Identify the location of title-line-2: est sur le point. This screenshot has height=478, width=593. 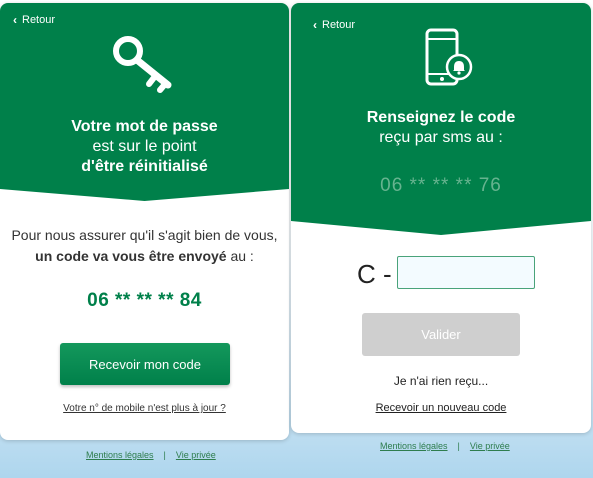
(144, 146).